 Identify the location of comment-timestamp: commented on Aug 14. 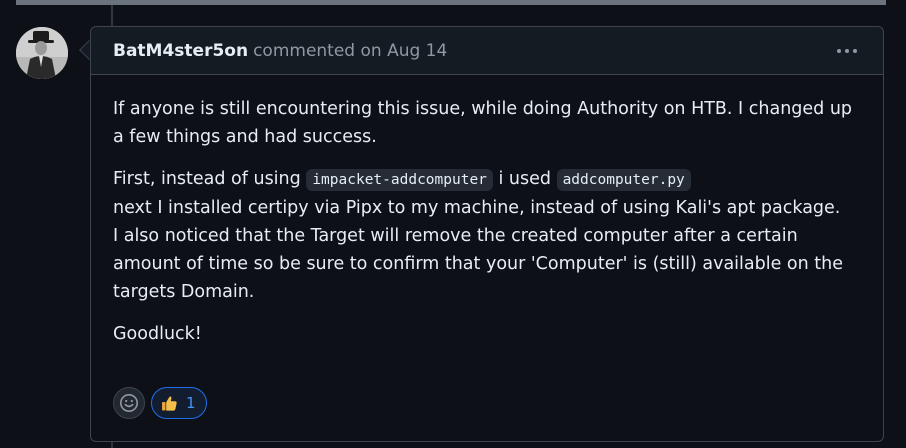
(350, 51).